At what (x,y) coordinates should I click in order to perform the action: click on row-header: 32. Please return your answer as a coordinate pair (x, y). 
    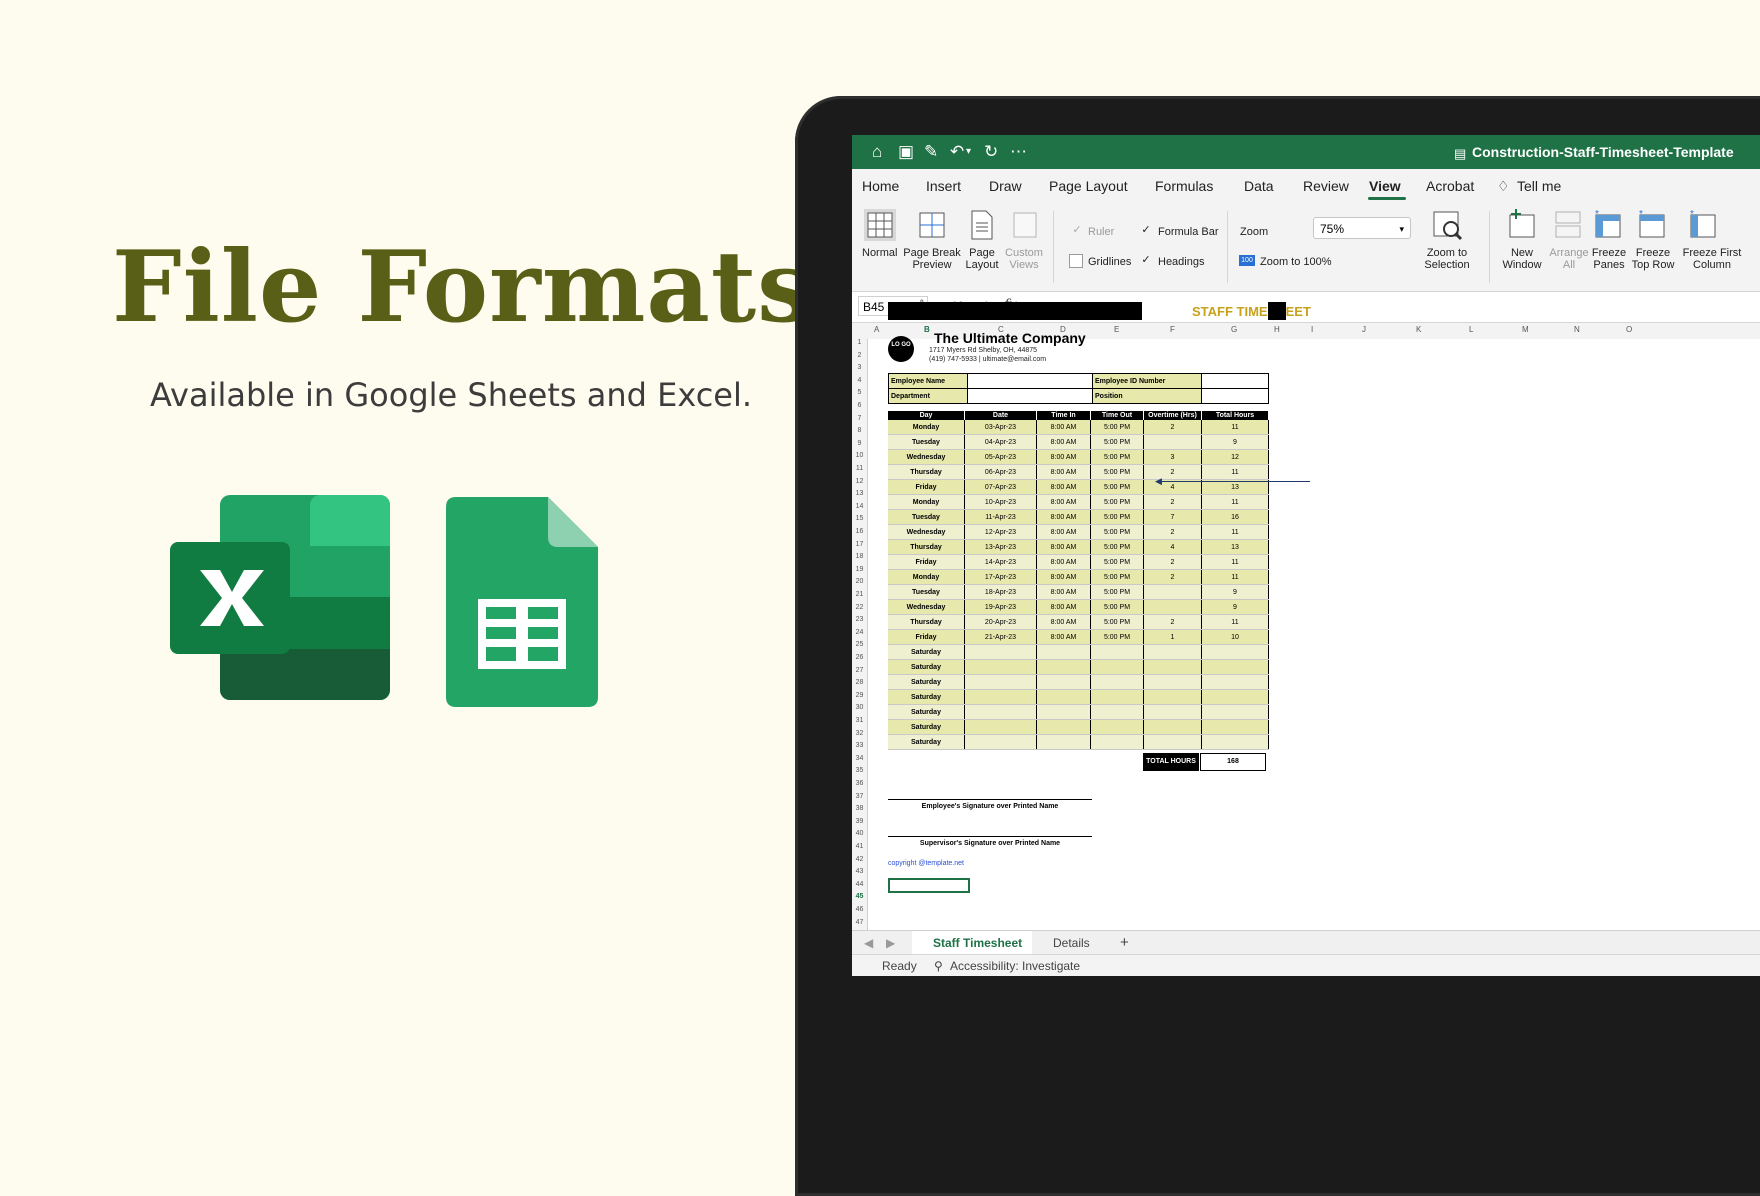
    Looking at the image, I should click on (859, 733).